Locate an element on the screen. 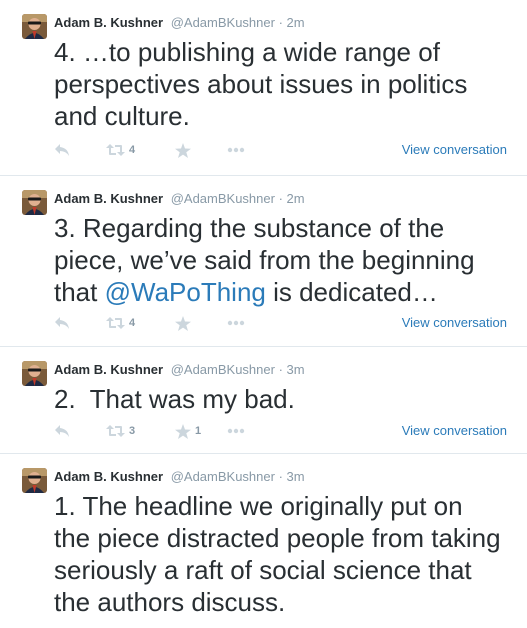  tweet-text: 2. That was my bad. is located at coordinates (174, 399).